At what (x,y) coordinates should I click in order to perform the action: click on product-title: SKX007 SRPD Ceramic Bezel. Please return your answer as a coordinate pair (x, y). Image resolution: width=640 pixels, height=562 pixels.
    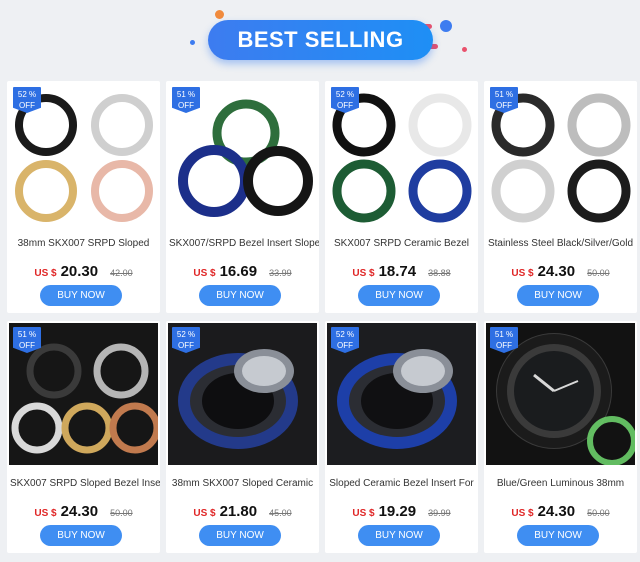
    Looking at the image, I should click on (401, 243).